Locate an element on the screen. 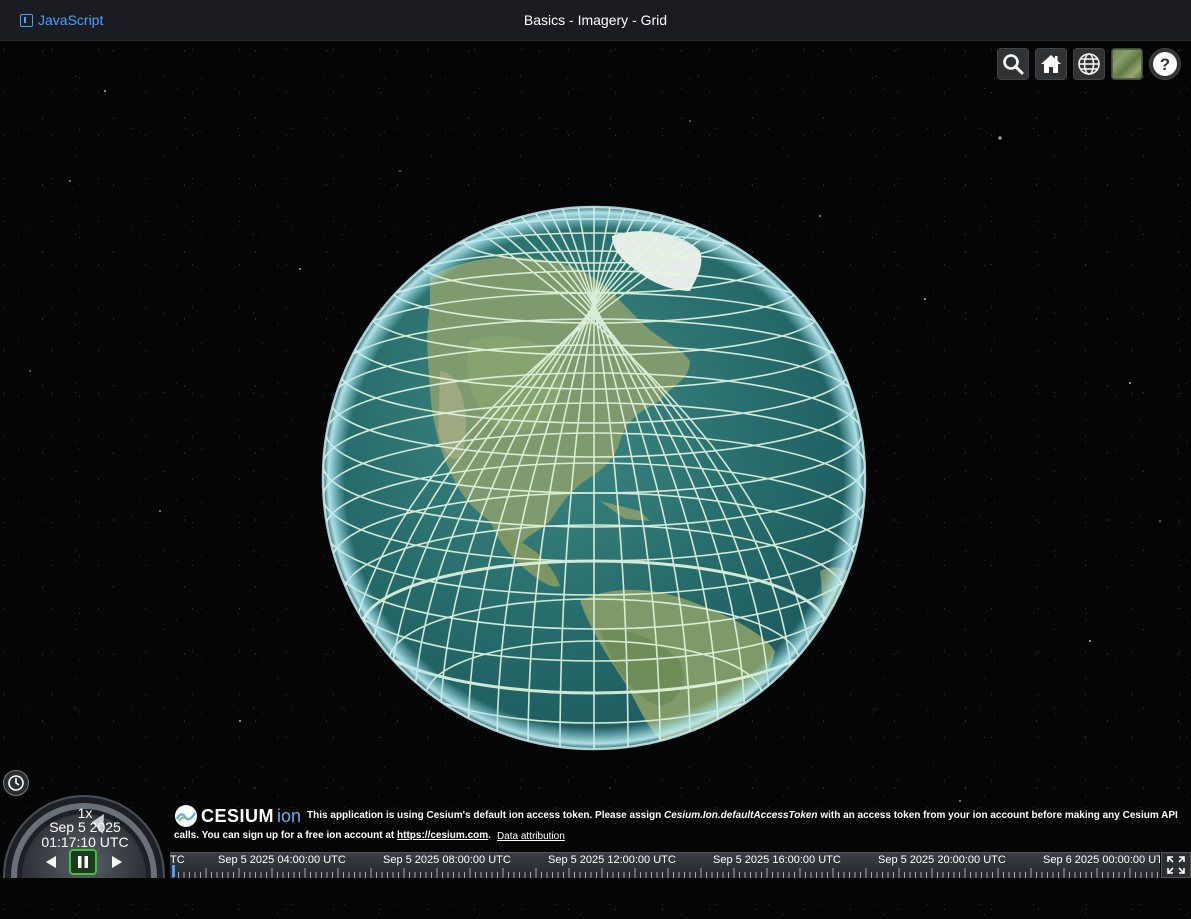 The height and width of the screenshot is (919, 1191). imagery-thumbnail is located at coordinates (1127, 64).